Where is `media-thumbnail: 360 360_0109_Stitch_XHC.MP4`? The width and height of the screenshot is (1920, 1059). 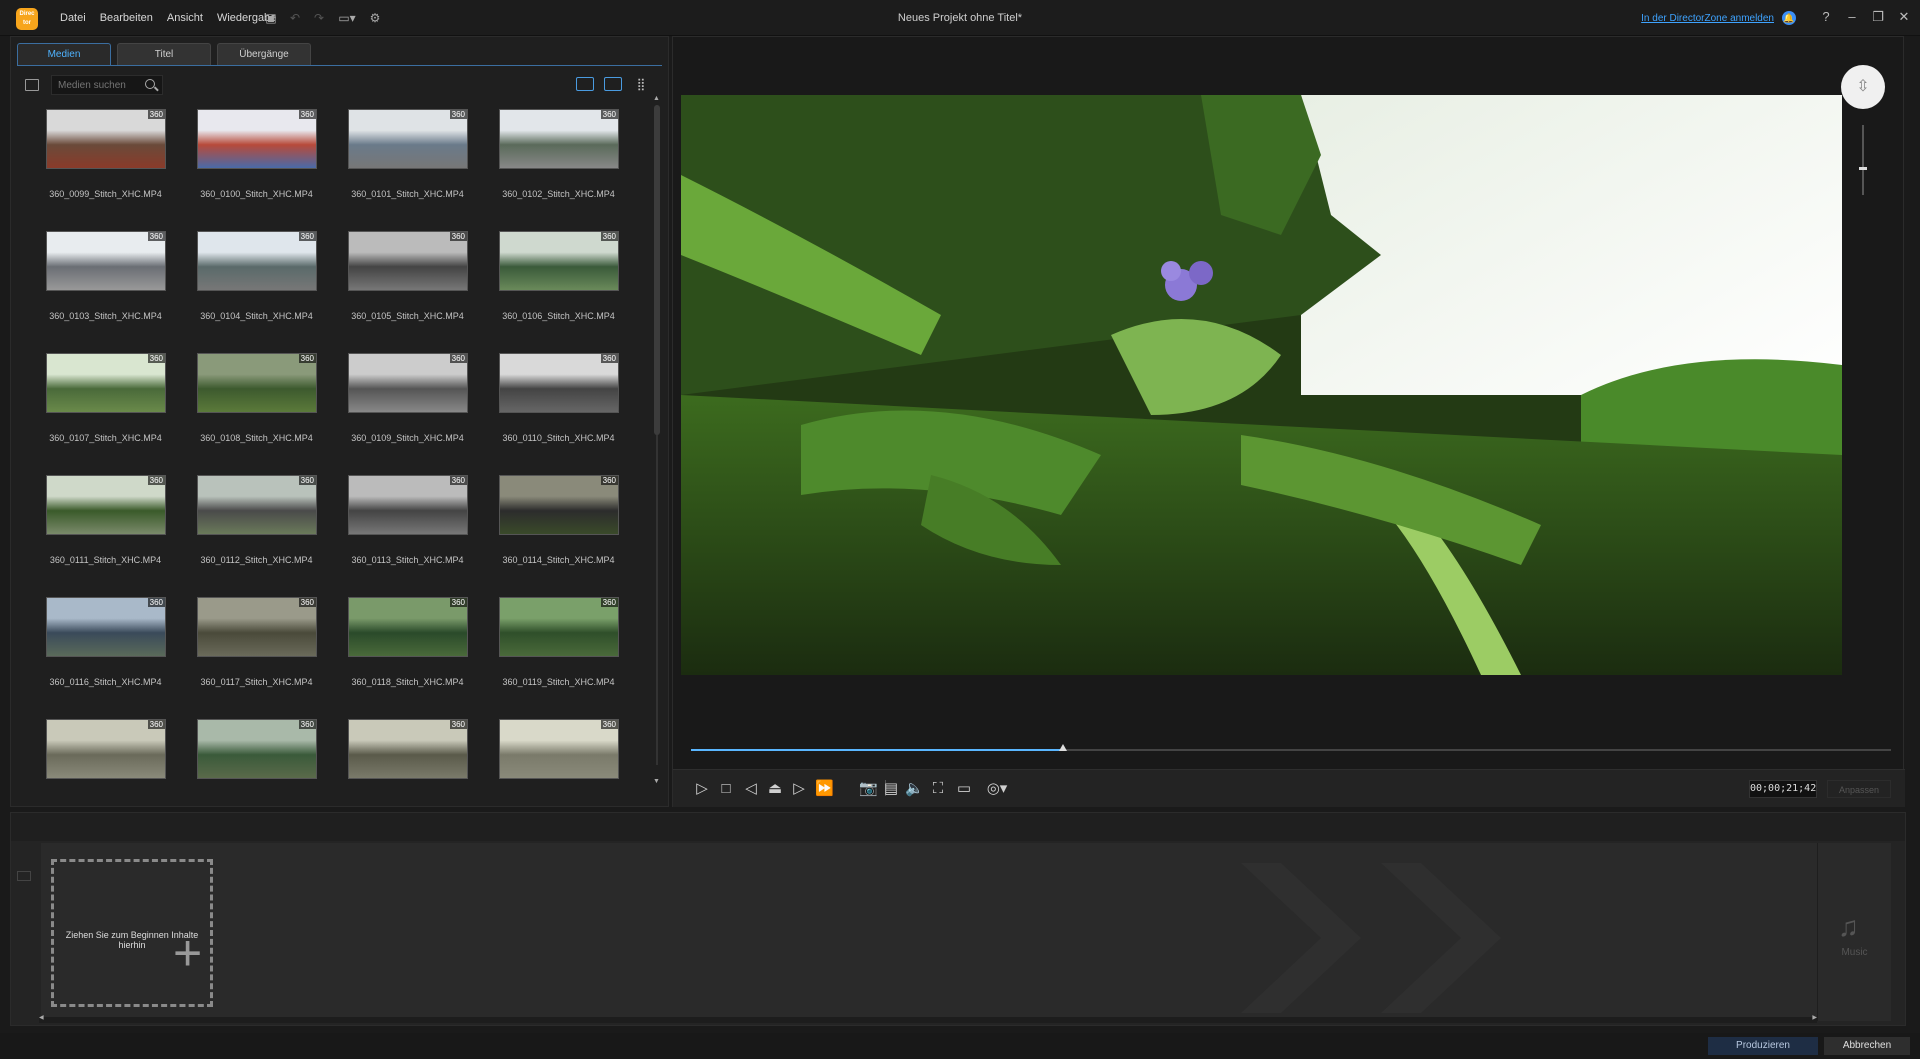 media-thumbnail: 360 360_0109_Stitch_XHC.MP4 is located at coordinates (410, 414).